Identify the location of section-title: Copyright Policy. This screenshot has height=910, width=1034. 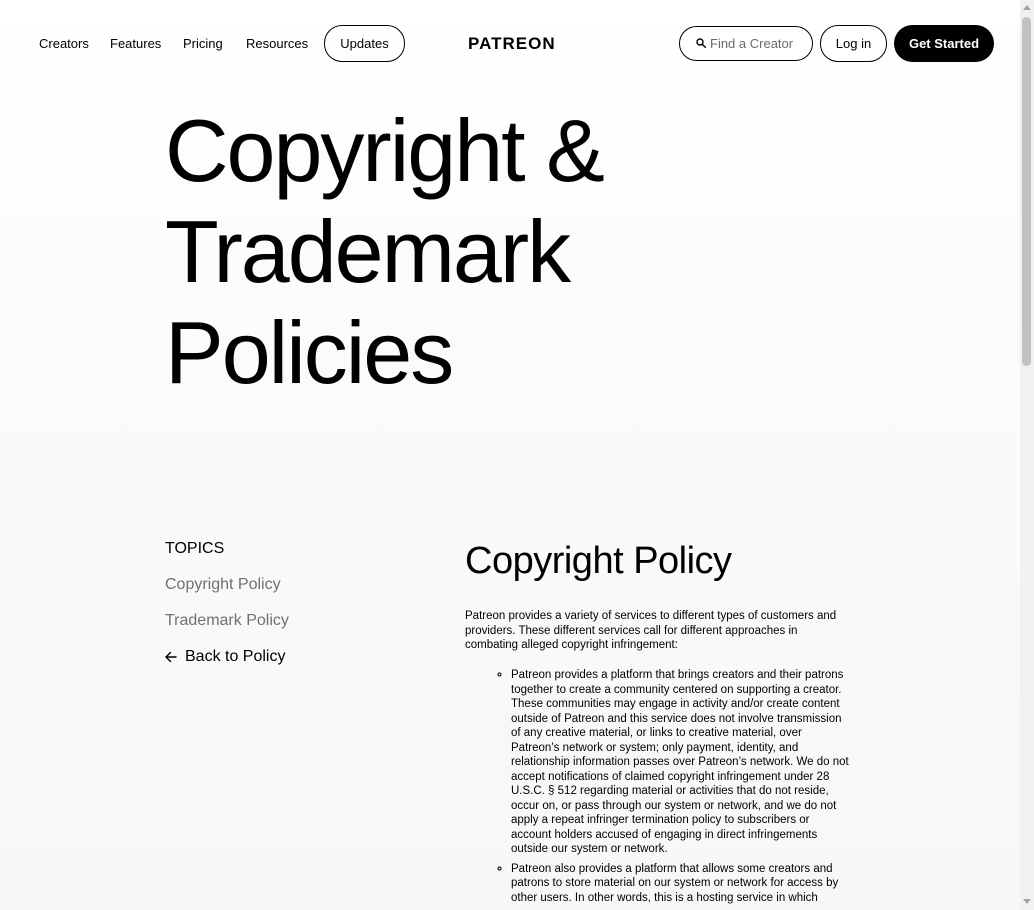
(598, 561).